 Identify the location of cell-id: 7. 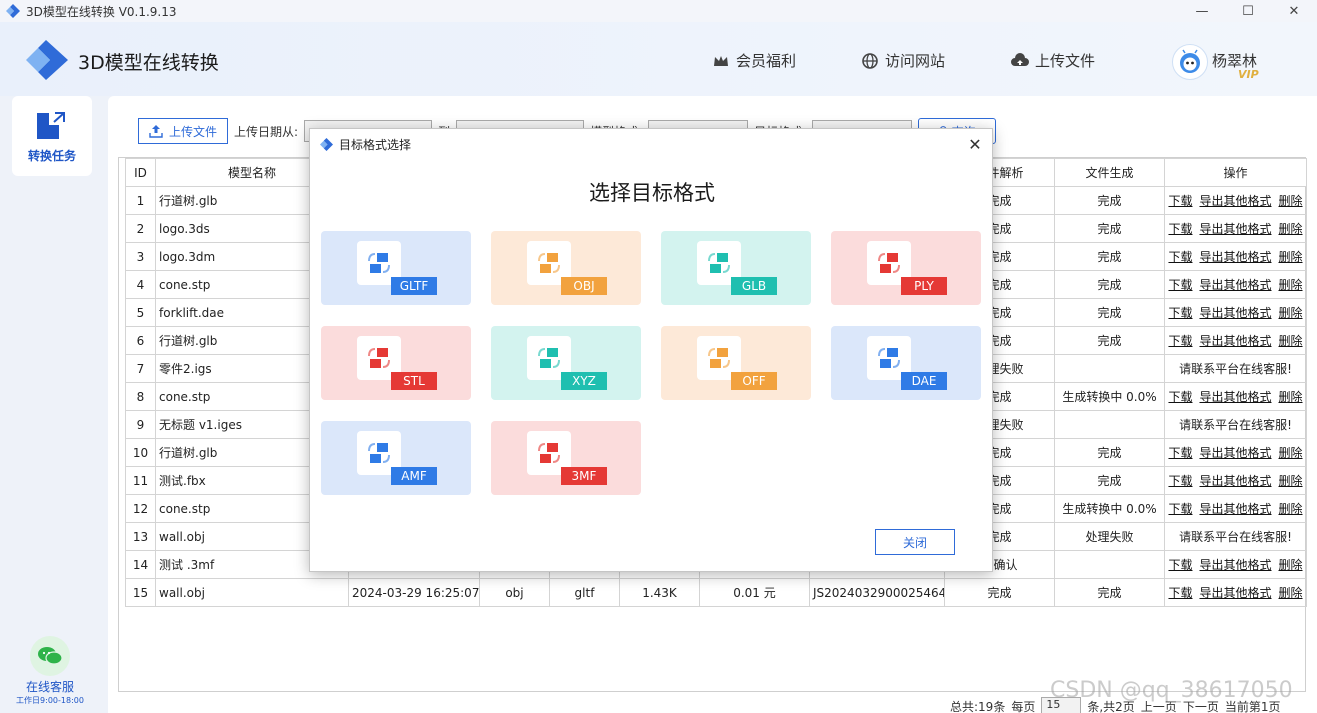
(140, 368).